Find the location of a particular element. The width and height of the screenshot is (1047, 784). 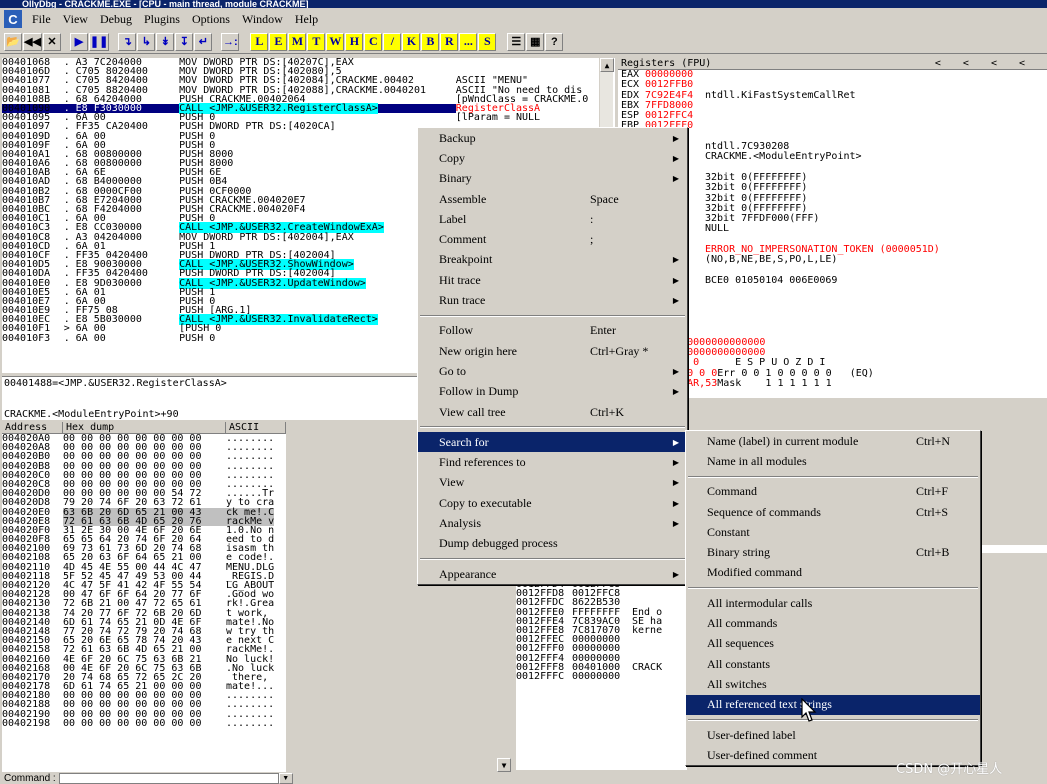

menu-item-dump-debugged-process: Dump debugged process is located at coordinates (552, 544).